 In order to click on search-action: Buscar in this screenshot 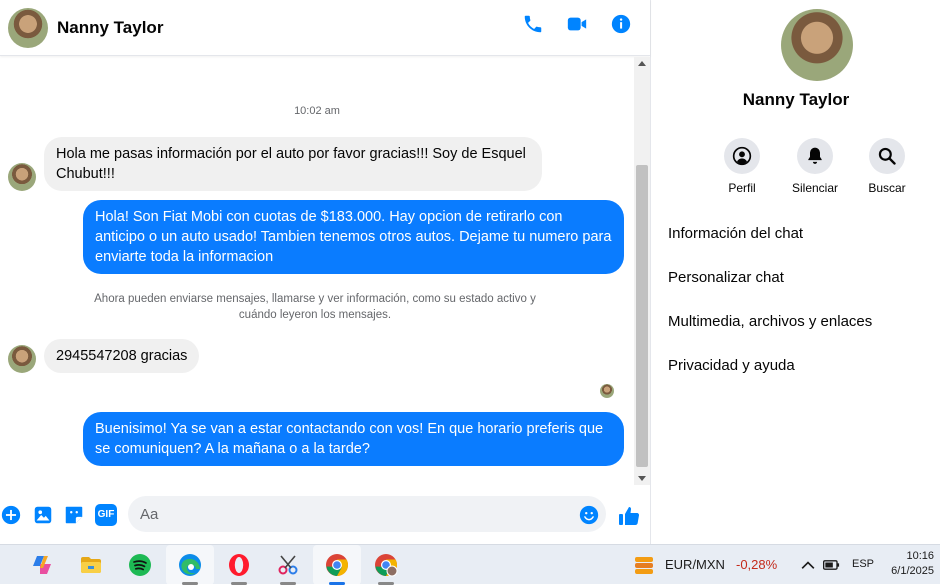, I will do `click(887, 166)`.